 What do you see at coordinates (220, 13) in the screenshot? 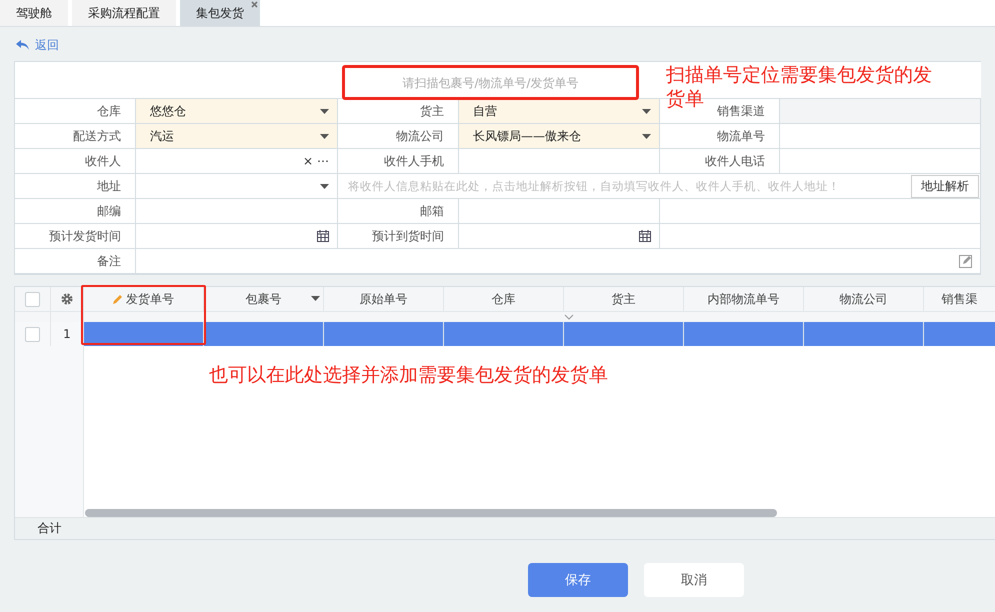
I see `tab: 集包发货` at bounding box center [220, 13].